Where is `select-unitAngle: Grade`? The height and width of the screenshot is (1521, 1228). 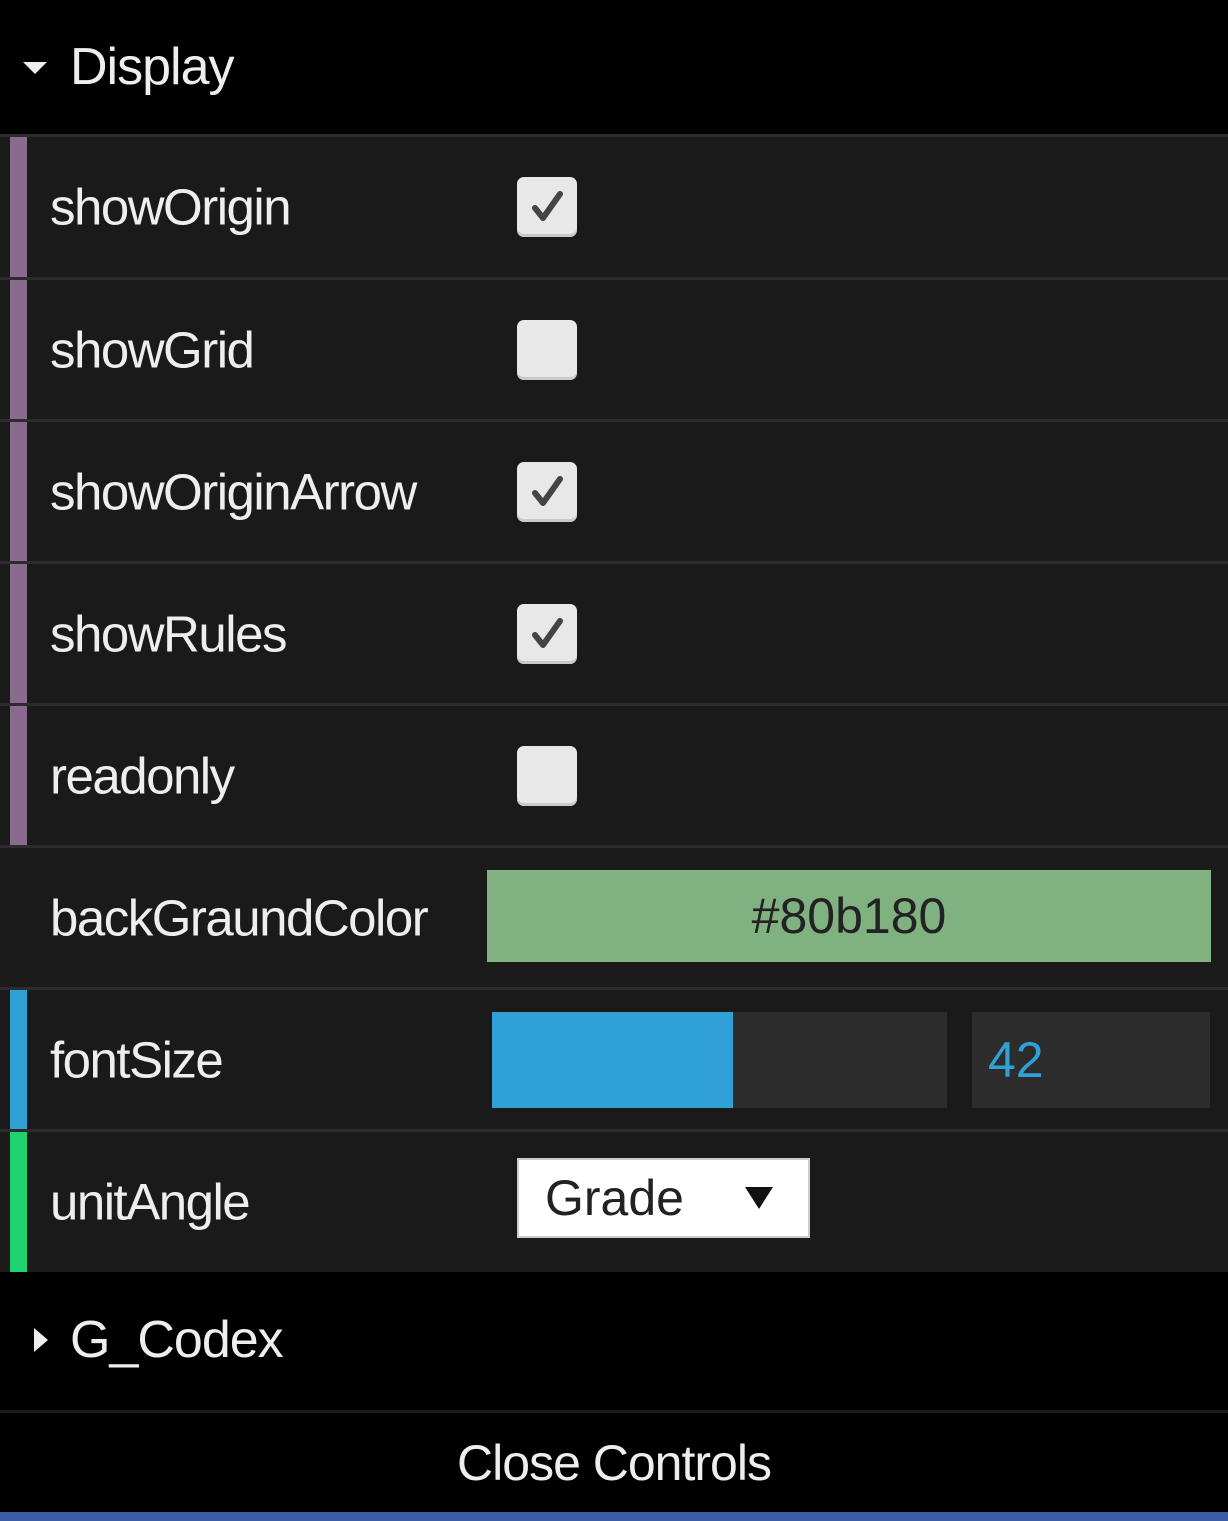 select-unitAngle: Grade is located at coordinates (663, 1198).